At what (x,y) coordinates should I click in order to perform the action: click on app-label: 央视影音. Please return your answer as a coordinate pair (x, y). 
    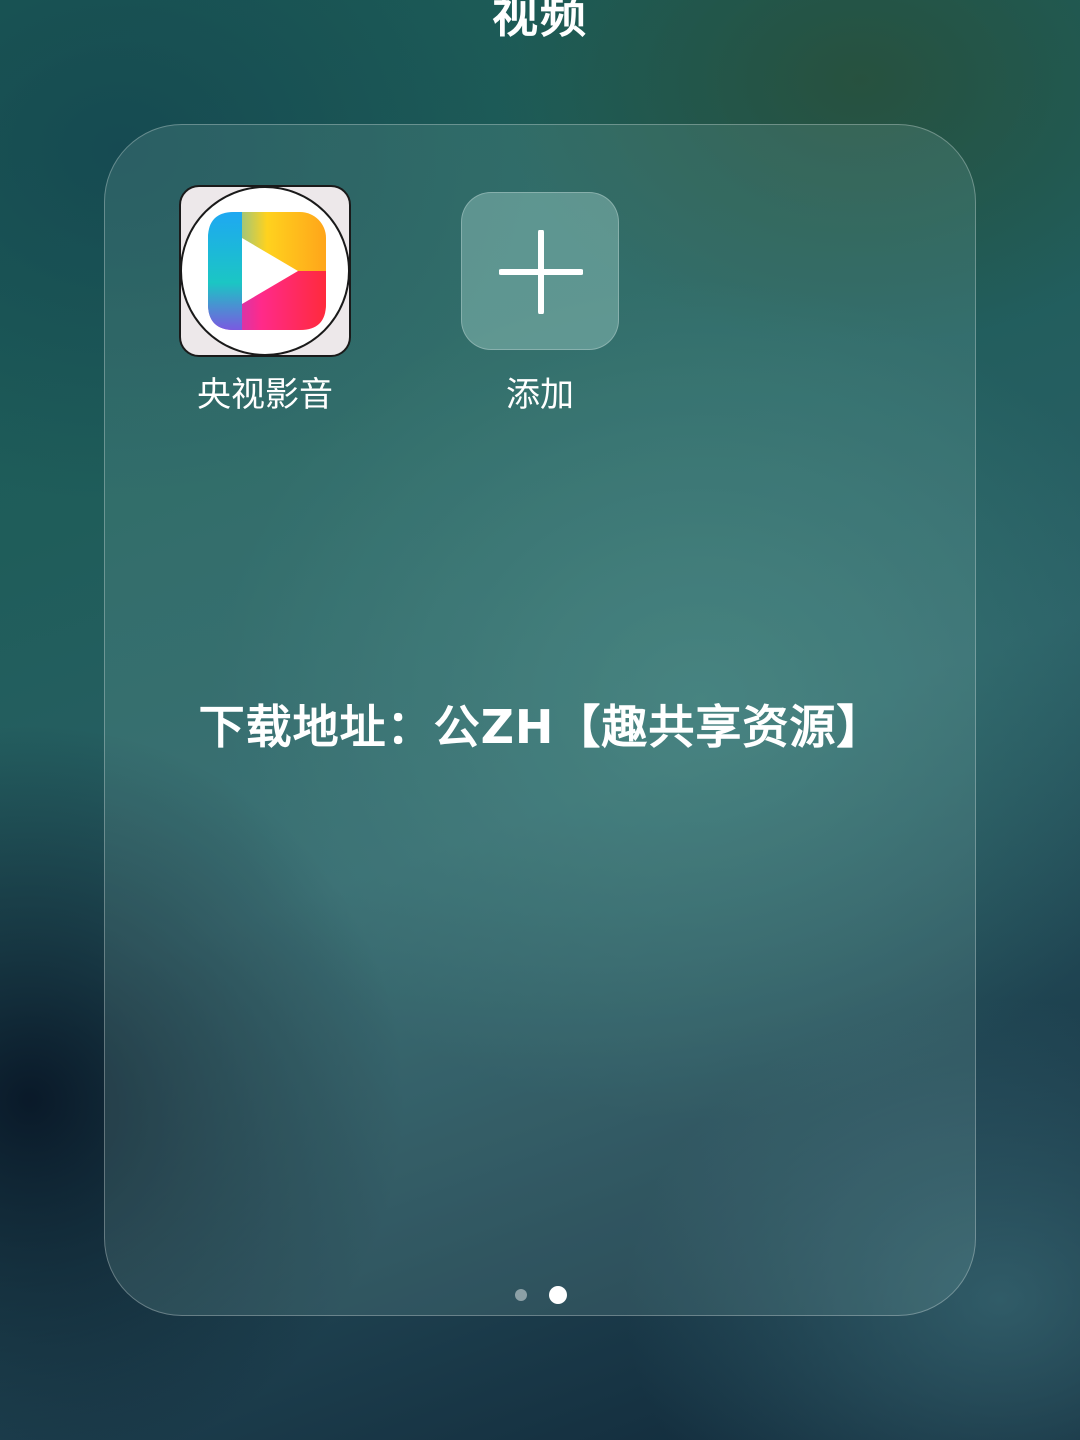
    Looking at the image, I should click on (265, 395).